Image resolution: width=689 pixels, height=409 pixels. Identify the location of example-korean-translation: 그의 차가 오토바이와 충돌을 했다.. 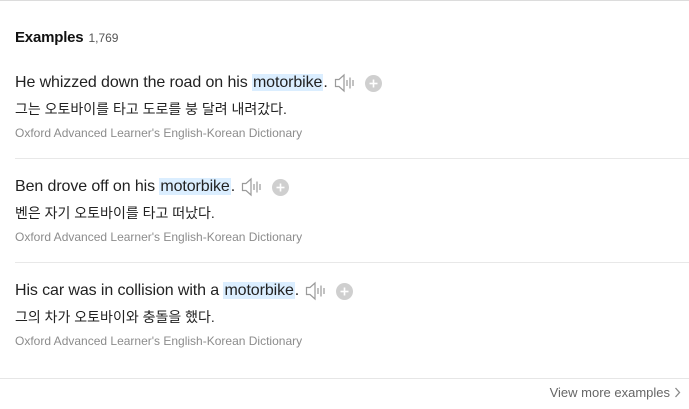
(115, 317).